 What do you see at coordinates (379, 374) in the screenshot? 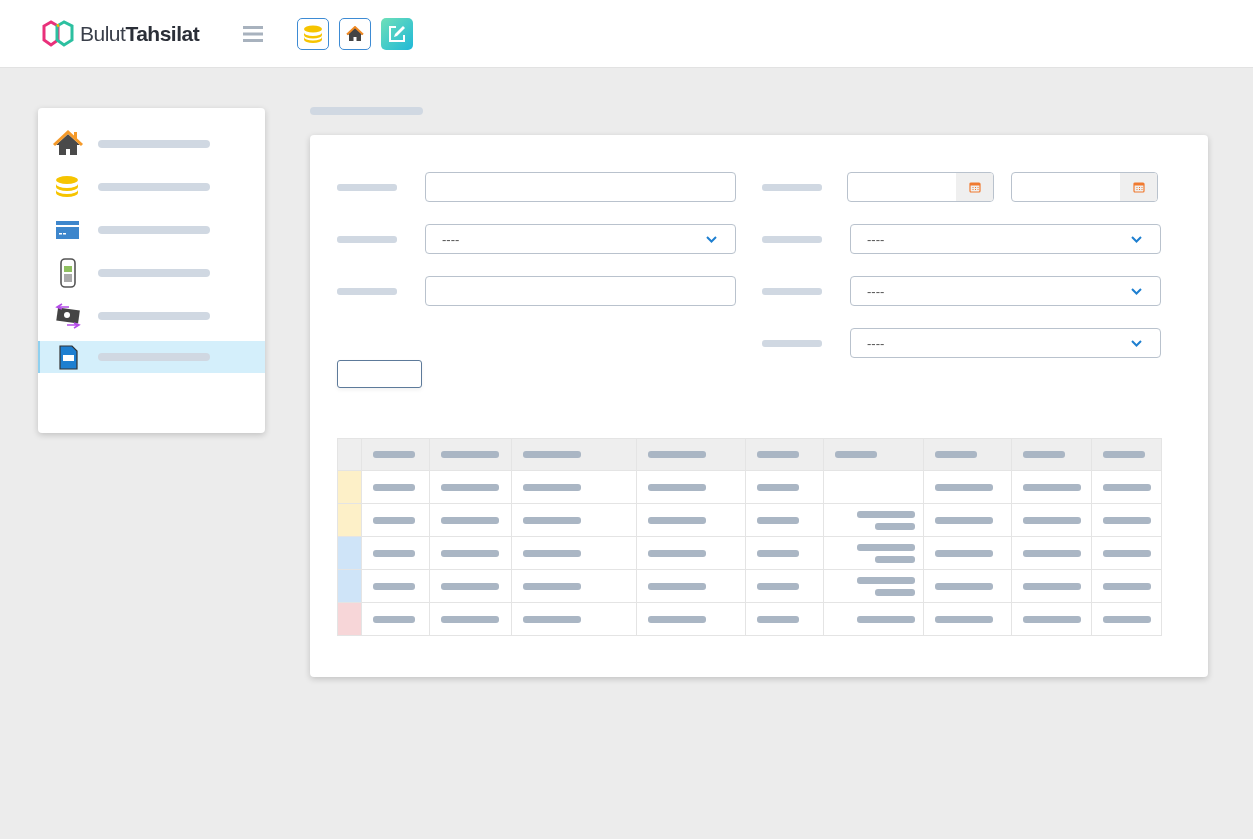
I see `submit-button` at bounding box center [379, 374].